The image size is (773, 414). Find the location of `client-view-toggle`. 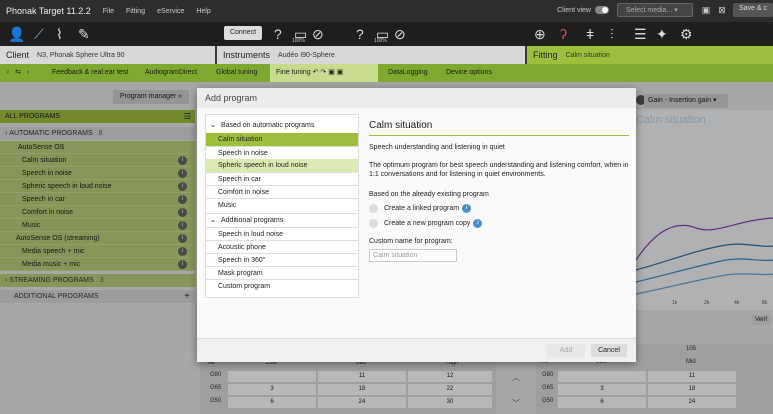

client-view-toggle is located at coordinates (601, 10).